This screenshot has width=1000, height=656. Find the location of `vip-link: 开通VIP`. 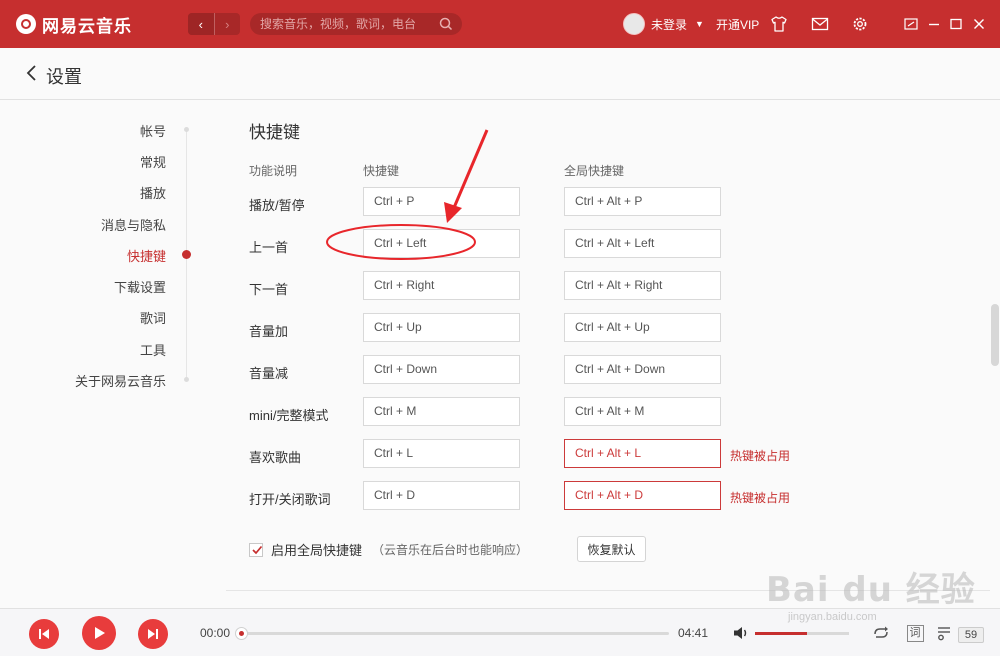

vip-link: 开通VIP is located at coordinates (737, 24).